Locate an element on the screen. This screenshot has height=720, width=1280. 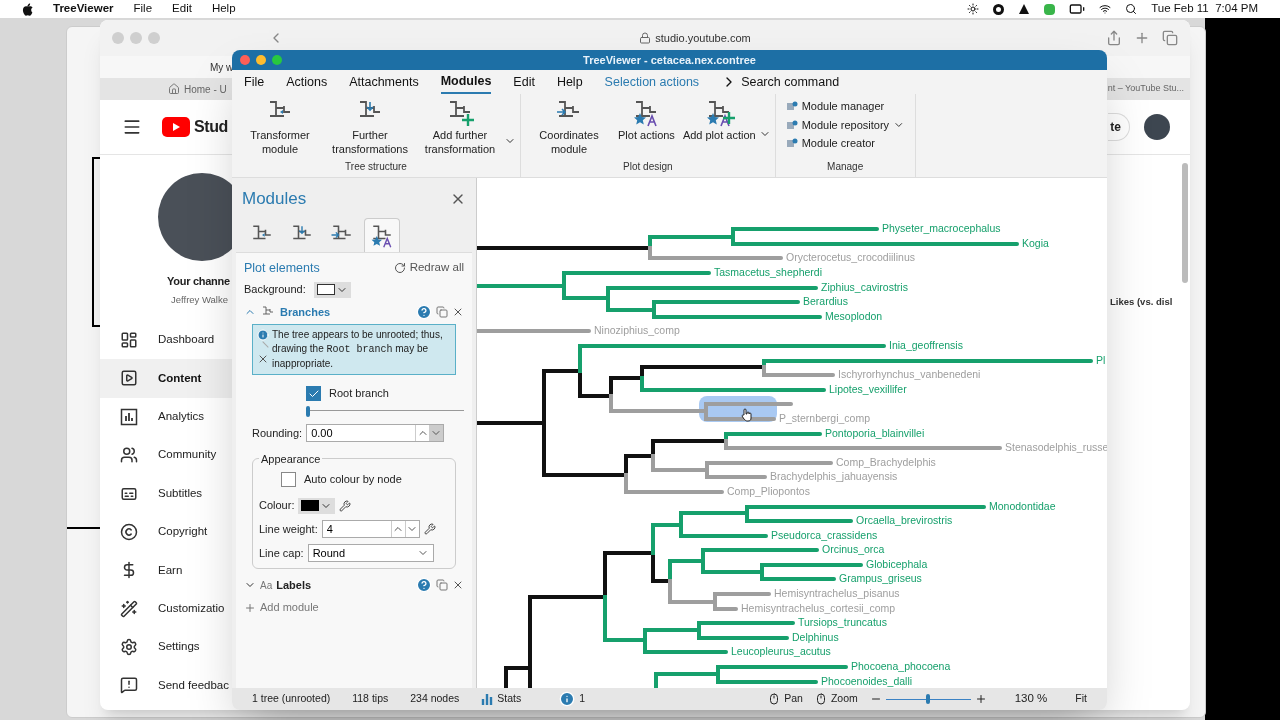
menu-tab: Selection actions is located at coordinates (652, 82).